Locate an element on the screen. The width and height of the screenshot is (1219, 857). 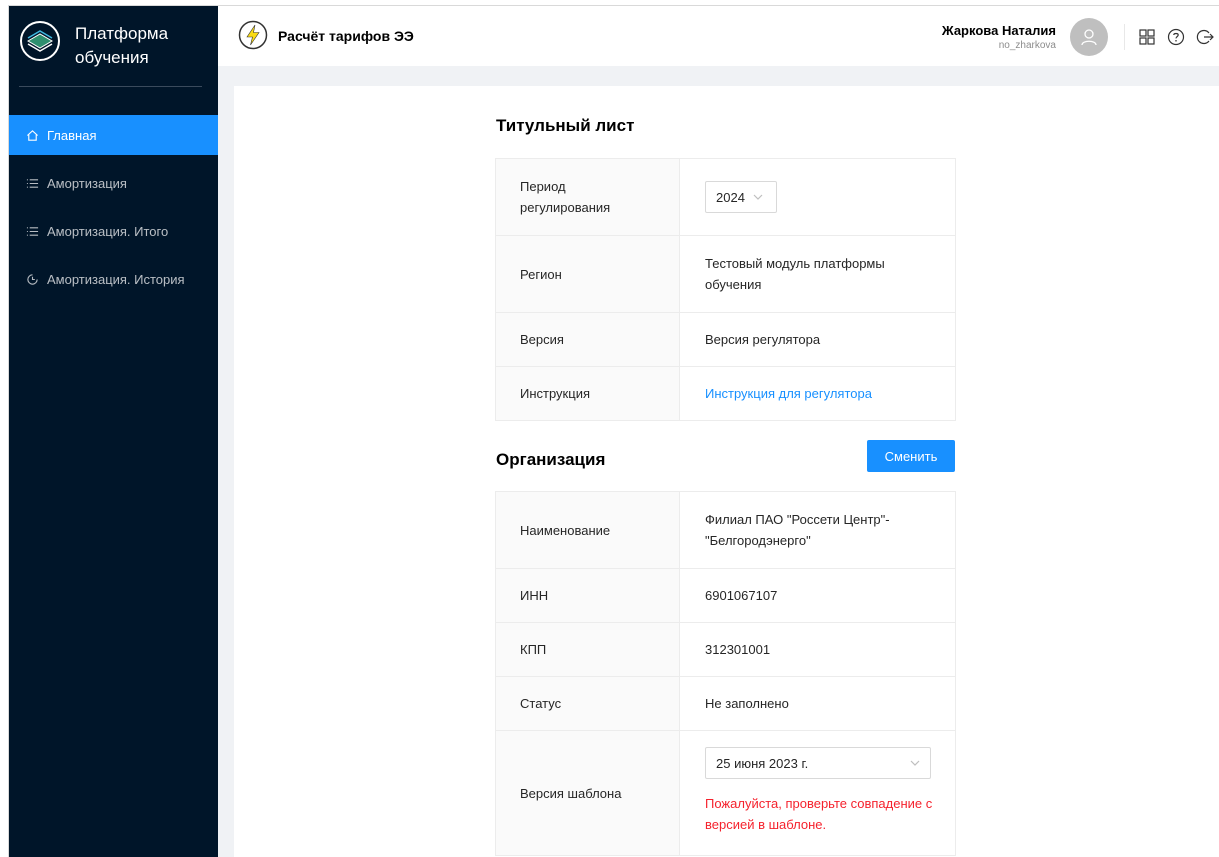
period-value: 2024 is located at coordinates (730, 197).